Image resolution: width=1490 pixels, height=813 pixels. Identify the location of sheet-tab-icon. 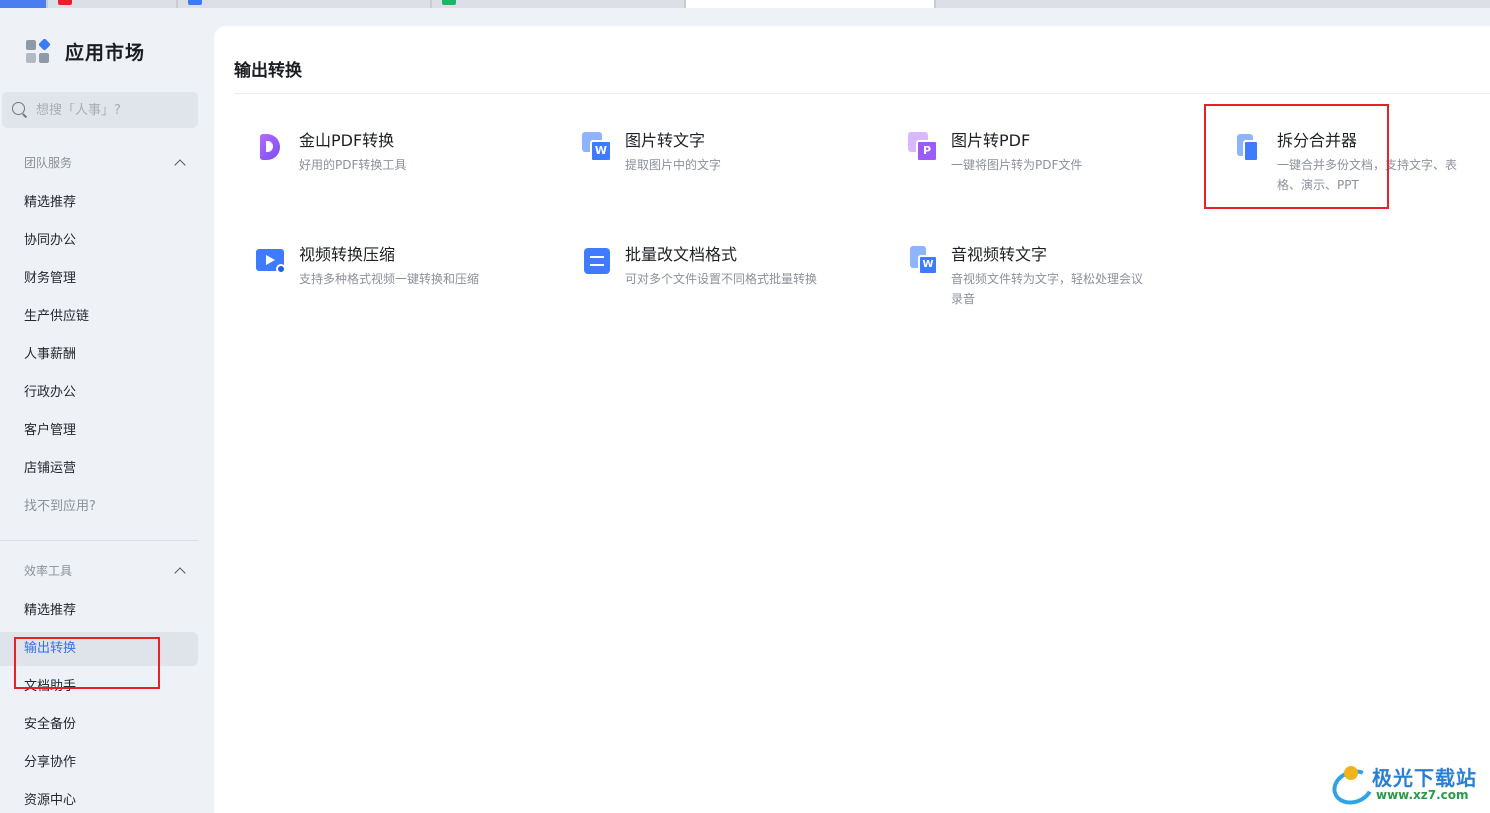
(449, 2).